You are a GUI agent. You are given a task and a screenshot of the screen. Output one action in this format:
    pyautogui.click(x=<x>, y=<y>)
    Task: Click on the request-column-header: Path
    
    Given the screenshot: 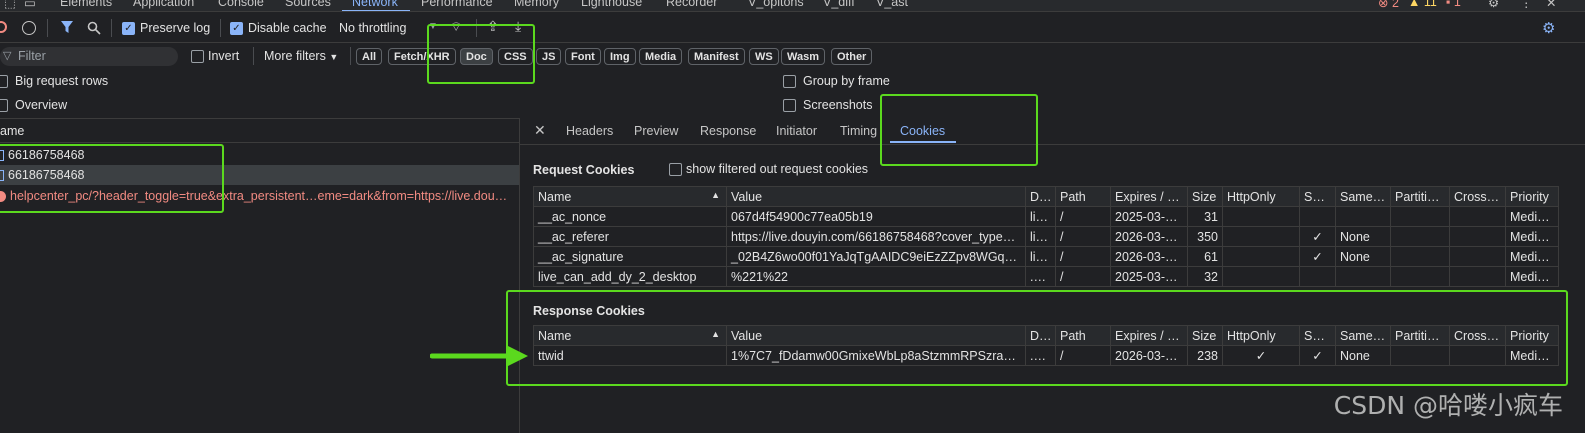 What is the action you would take?
    pyautogui.click(x=1083, y=196)
    